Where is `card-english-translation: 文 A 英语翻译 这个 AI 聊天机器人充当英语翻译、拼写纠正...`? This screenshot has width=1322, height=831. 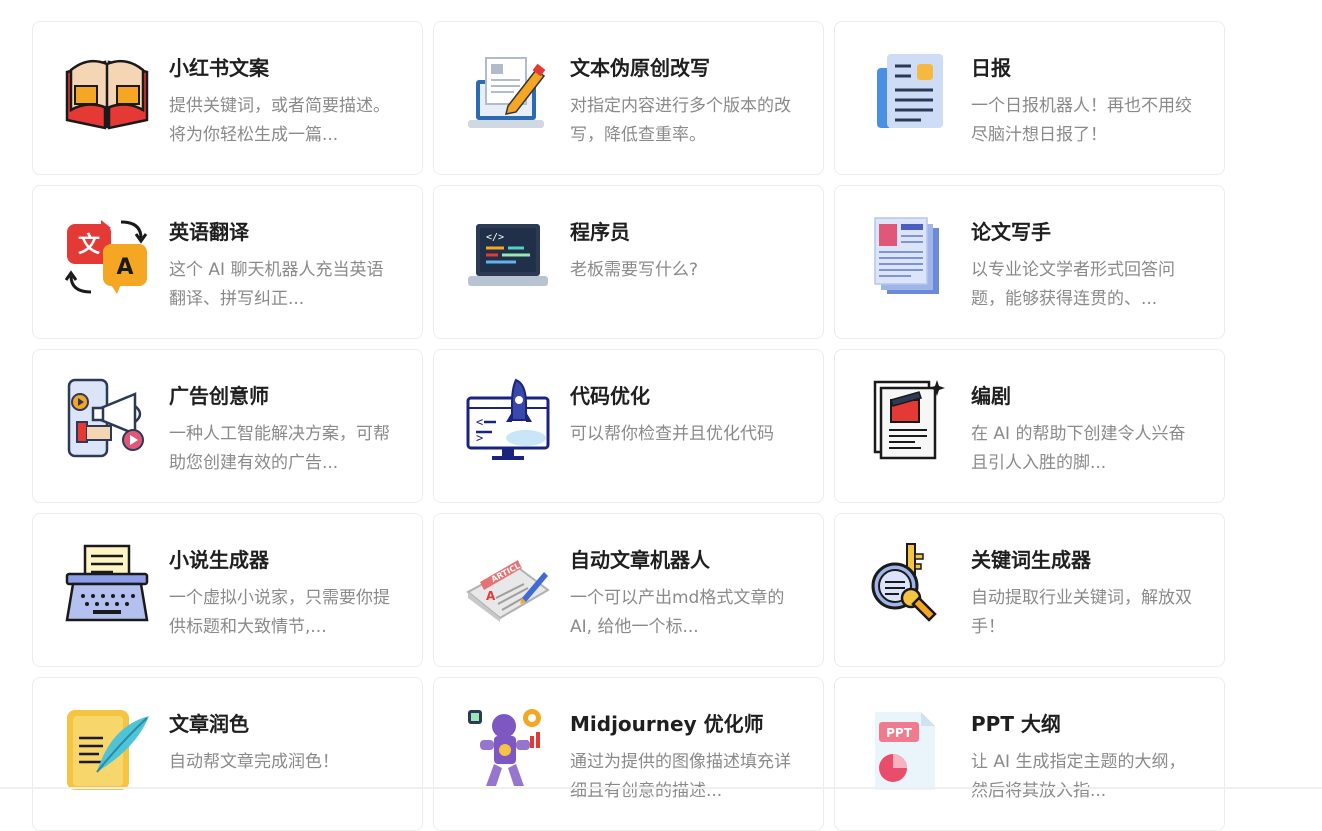
card-english-translation: 文 A 英语翻译 这个 AI 聊天机器人充当英语翻译、拼写纠正... is located at coordinates (227, 262).